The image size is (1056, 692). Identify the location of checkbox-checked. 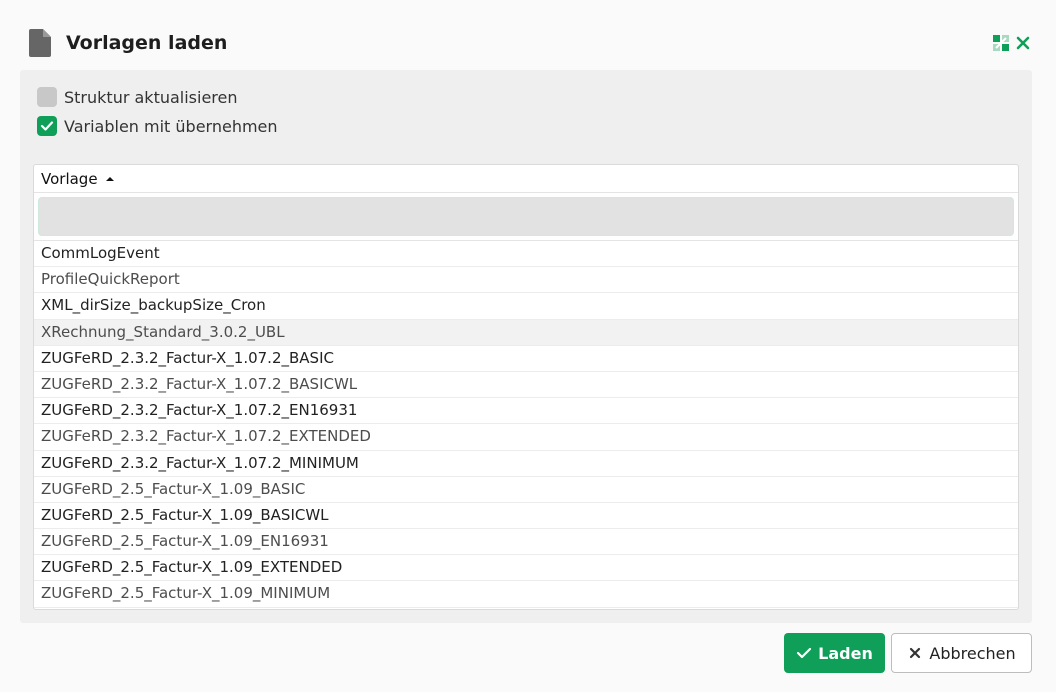
(47, 126).